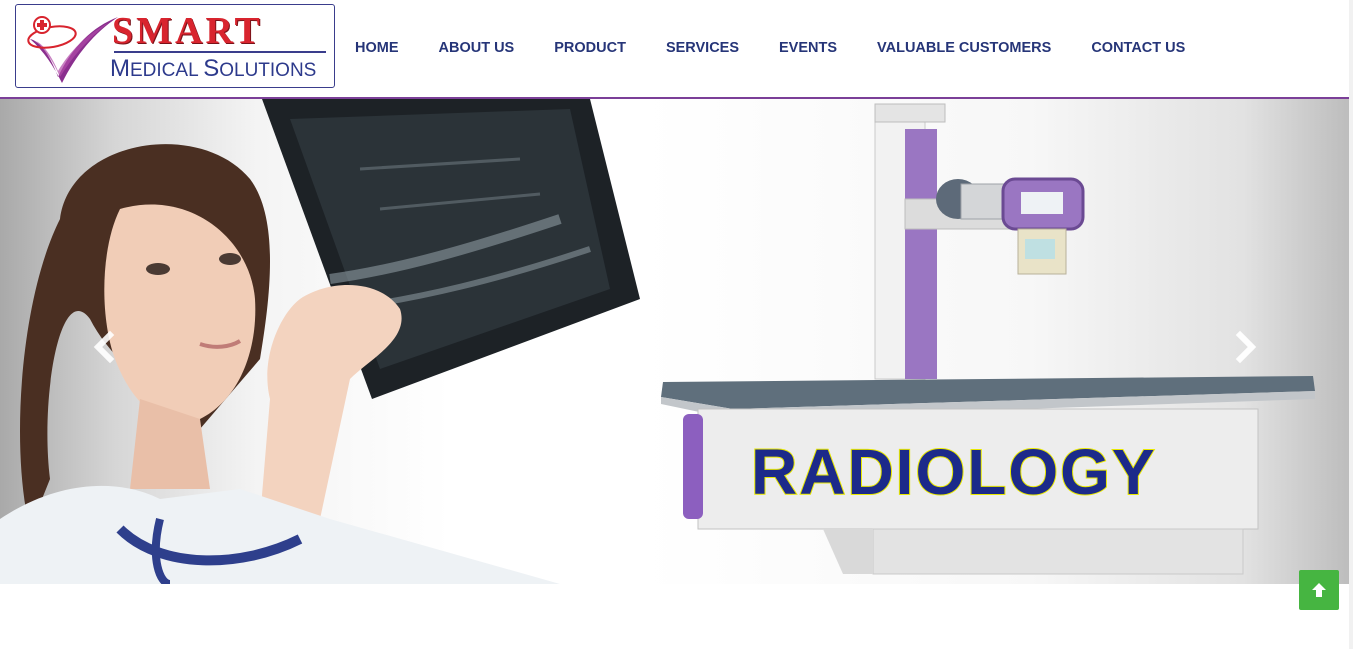 Image resolution: width=1353 pixels, height=649 pixels. I want to click on chevron-right-icon, so click(1246, 347).